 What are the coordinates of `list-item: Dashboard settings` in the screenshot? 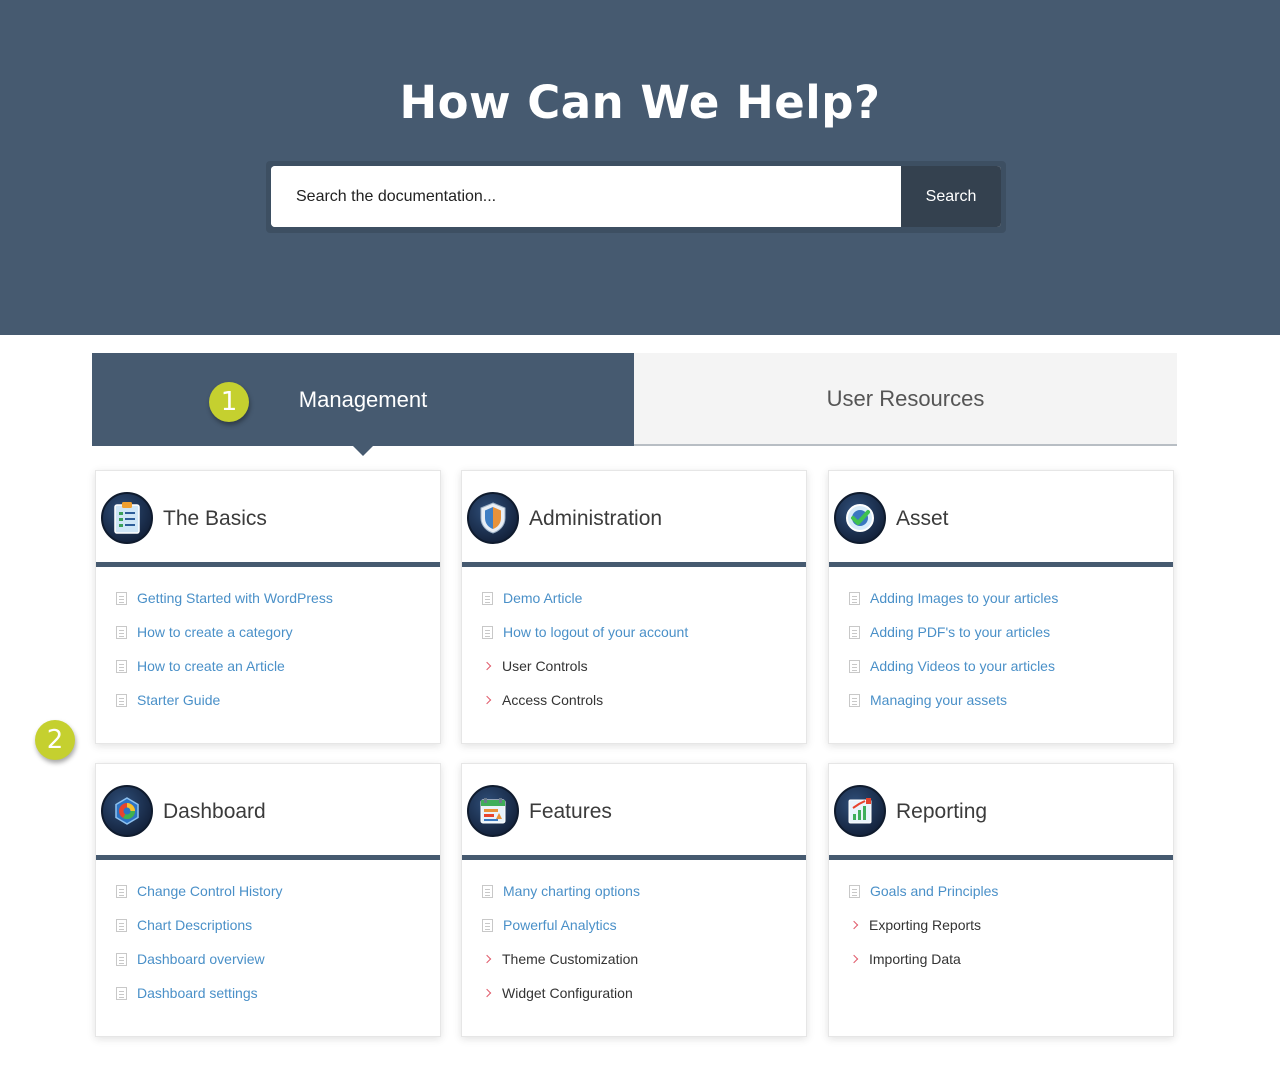 It's located at (199, 993).